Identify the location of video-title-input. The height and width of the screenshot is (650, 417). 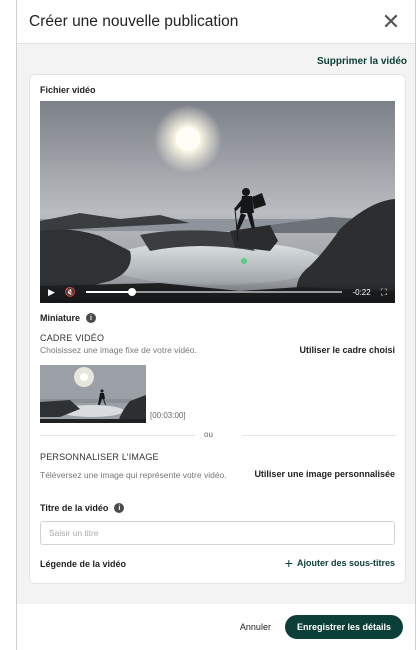
(217, 533).